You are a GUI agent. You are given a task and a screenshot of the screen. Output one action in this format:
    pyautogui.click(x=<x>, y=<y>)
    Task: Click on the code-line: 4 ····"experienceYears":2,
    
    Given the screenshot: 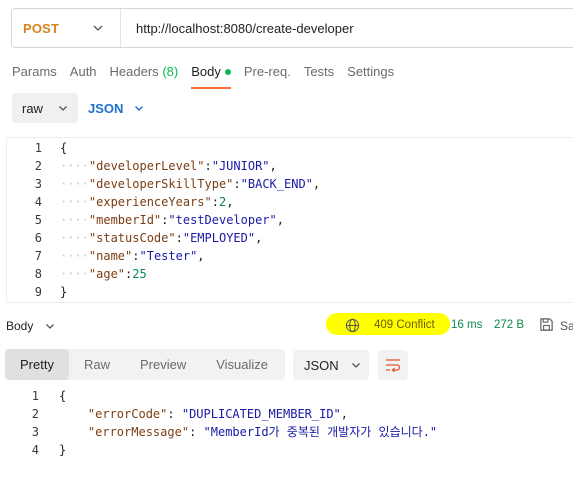 What is the action you would take?
    pyautogui.click(x=120, y=202)
    